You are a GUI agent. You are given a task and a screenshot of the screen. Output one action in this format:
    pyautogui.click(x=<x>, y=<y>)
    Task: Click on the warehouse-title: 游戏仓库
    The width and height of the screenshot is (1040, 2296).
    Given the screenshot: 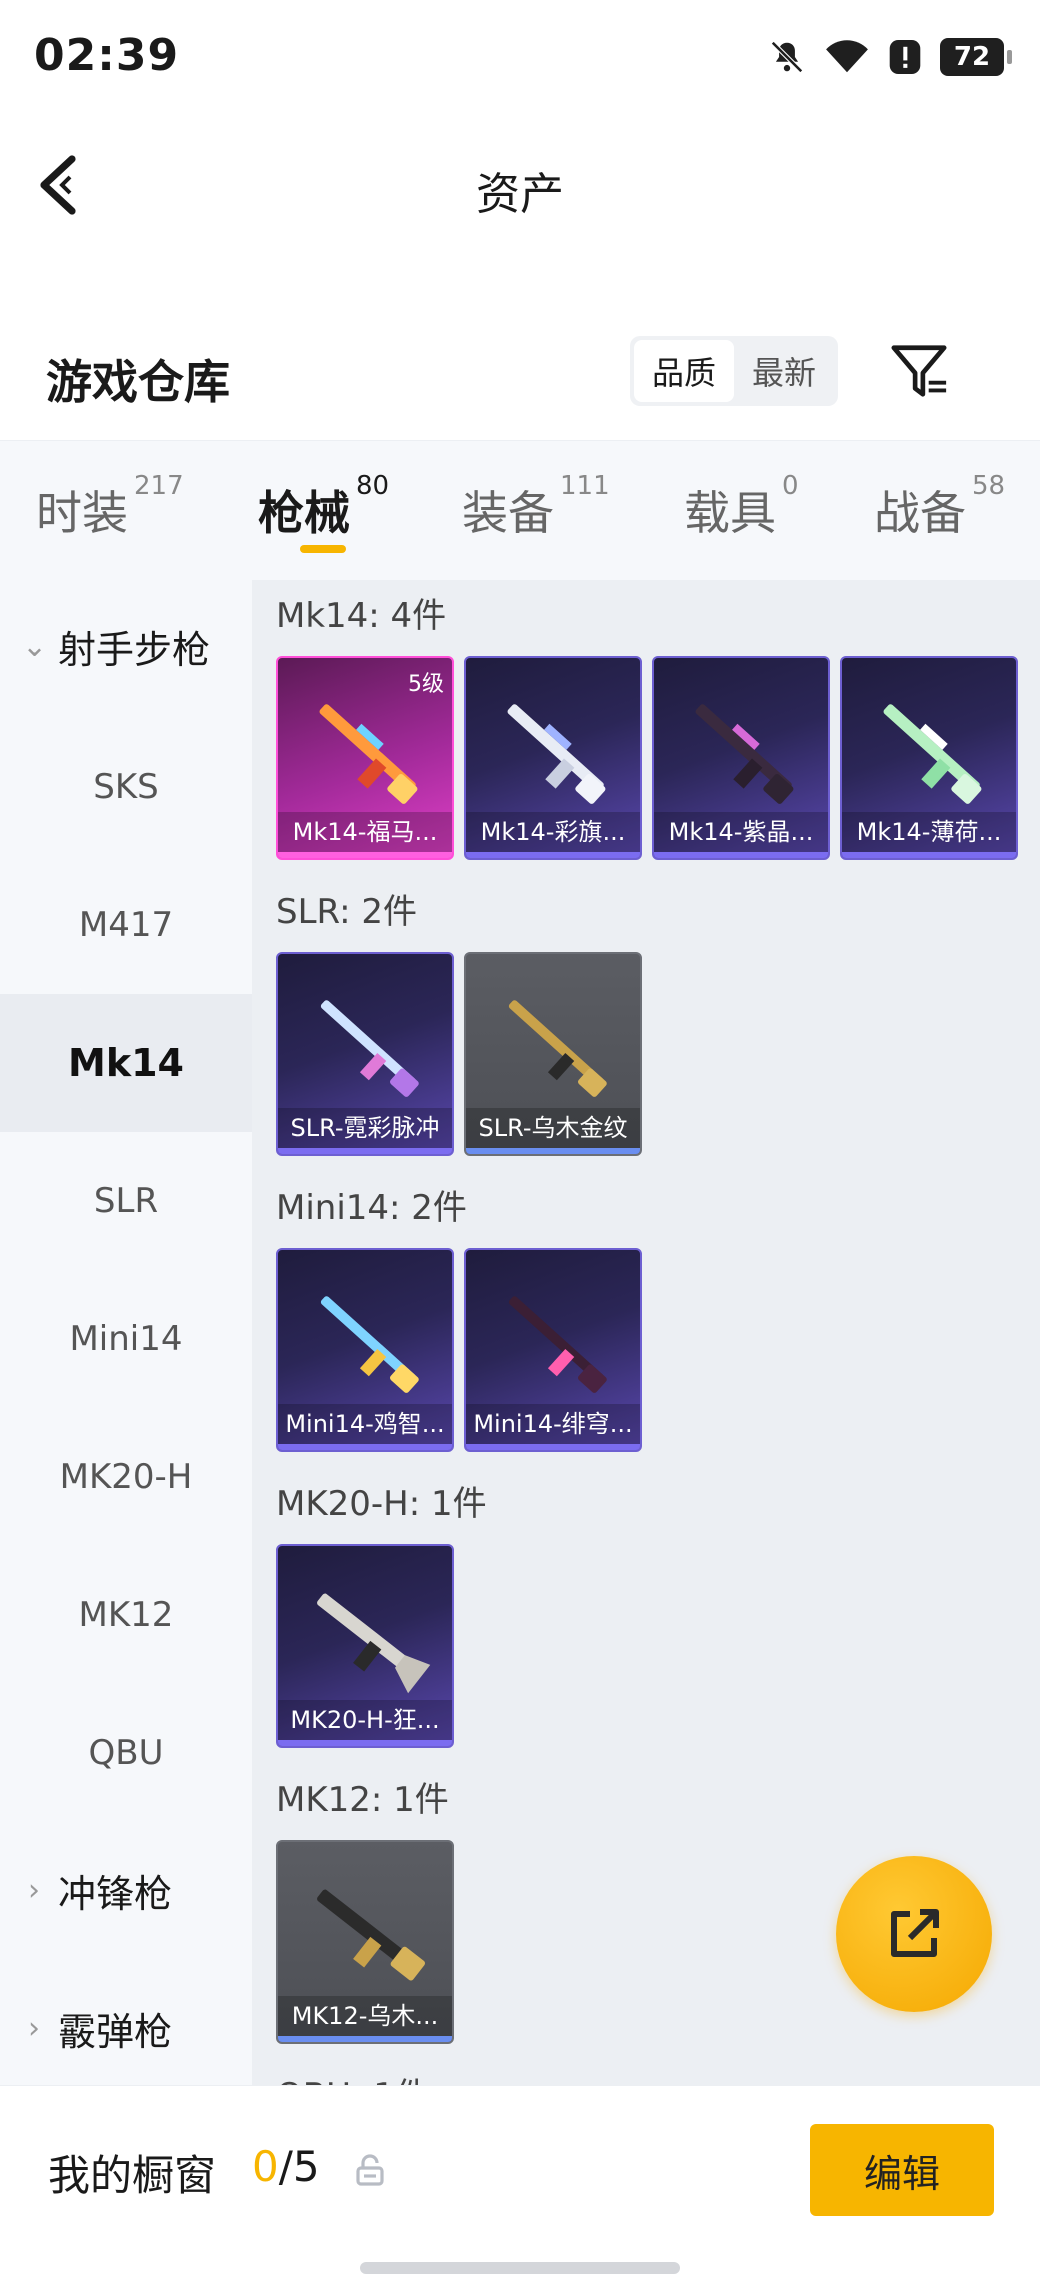 What is the action you would take?
    pyautogui.click(x=138, y=382)
    